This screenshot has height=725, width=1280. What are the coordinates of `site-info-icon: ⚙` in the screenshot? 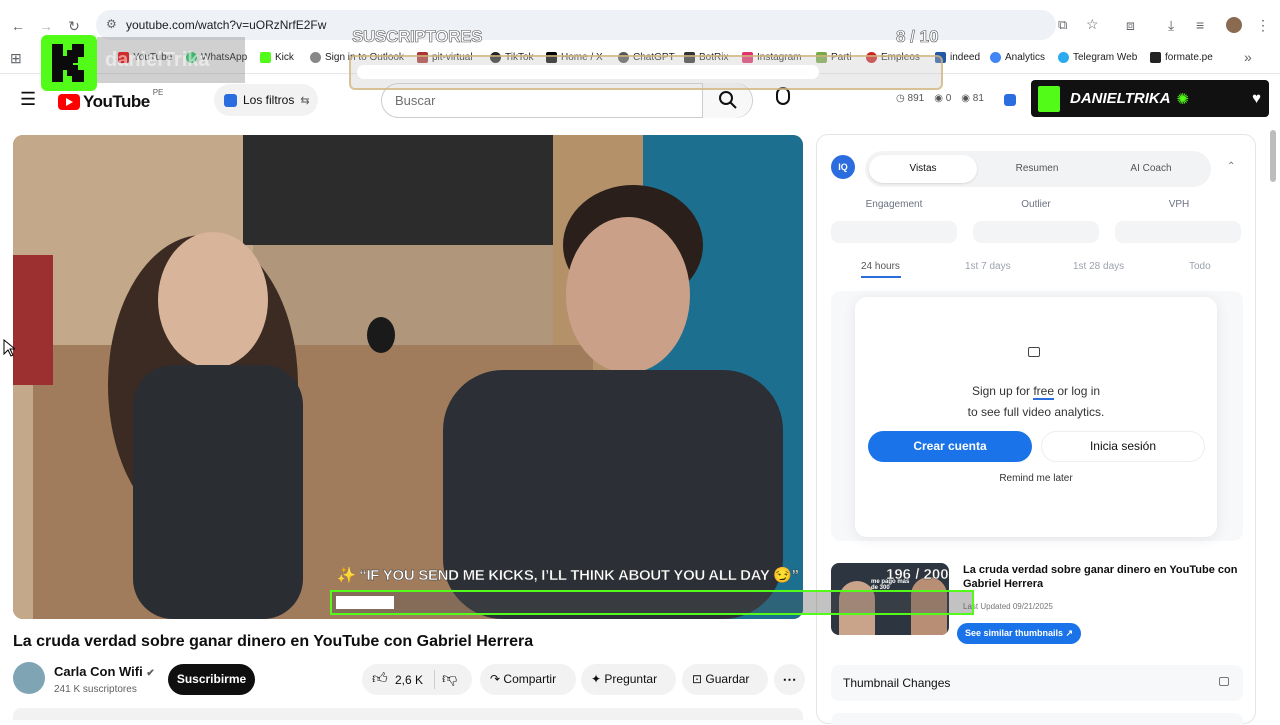 It's located at (111, 24).